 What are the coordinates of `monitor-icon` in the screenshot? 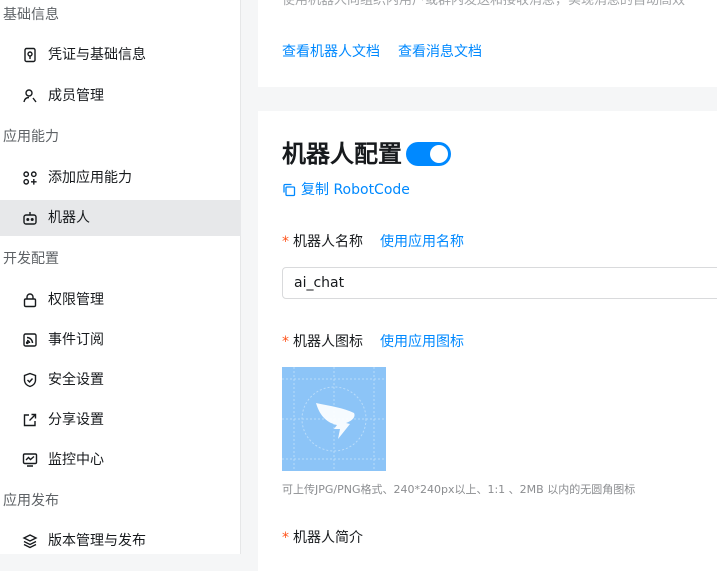 It's located at (30, 460).